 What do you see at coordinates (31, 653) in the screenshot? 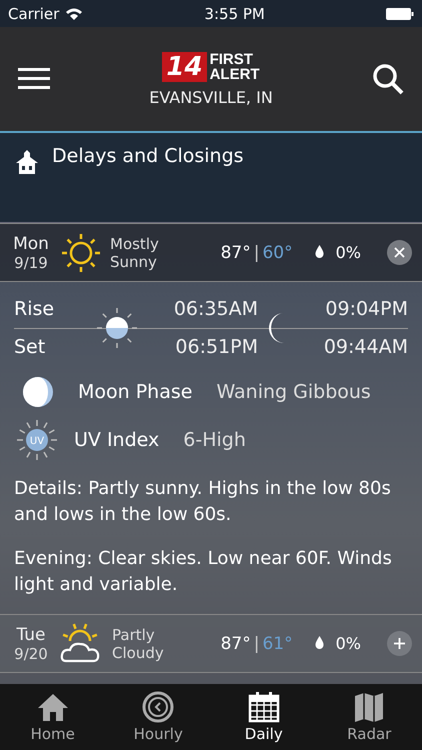
I see `day-date: 9/20` at bounding box center [31, 653].